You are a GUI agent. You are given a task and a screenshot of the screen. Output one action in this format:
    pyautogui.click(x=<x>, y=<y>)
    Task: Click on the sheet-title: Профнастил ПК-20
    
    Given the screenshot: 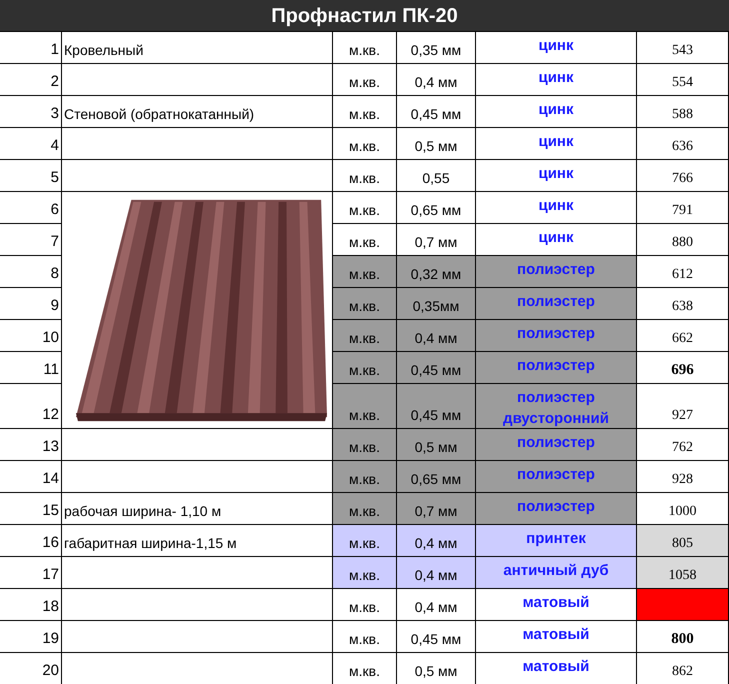 What is the action you would take?
    pyautogui.click(x=364, y=16)
    